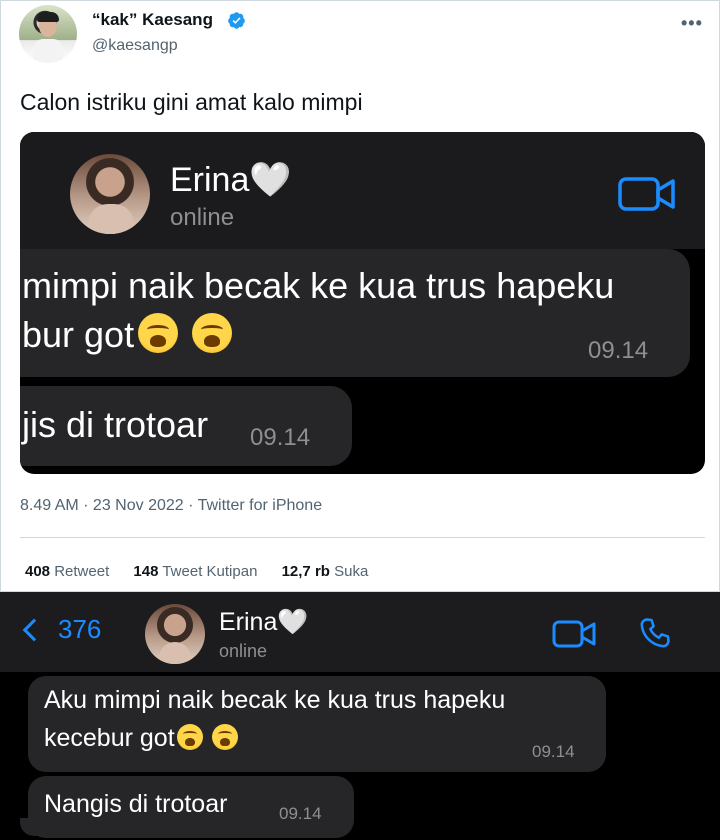 The height and width of the screenshot is (840, 720). Describe the element at coordinates (318, 285) in the screenshot. I see `message-text: mimpi naik becak ke kua trus hapeku` at that location.